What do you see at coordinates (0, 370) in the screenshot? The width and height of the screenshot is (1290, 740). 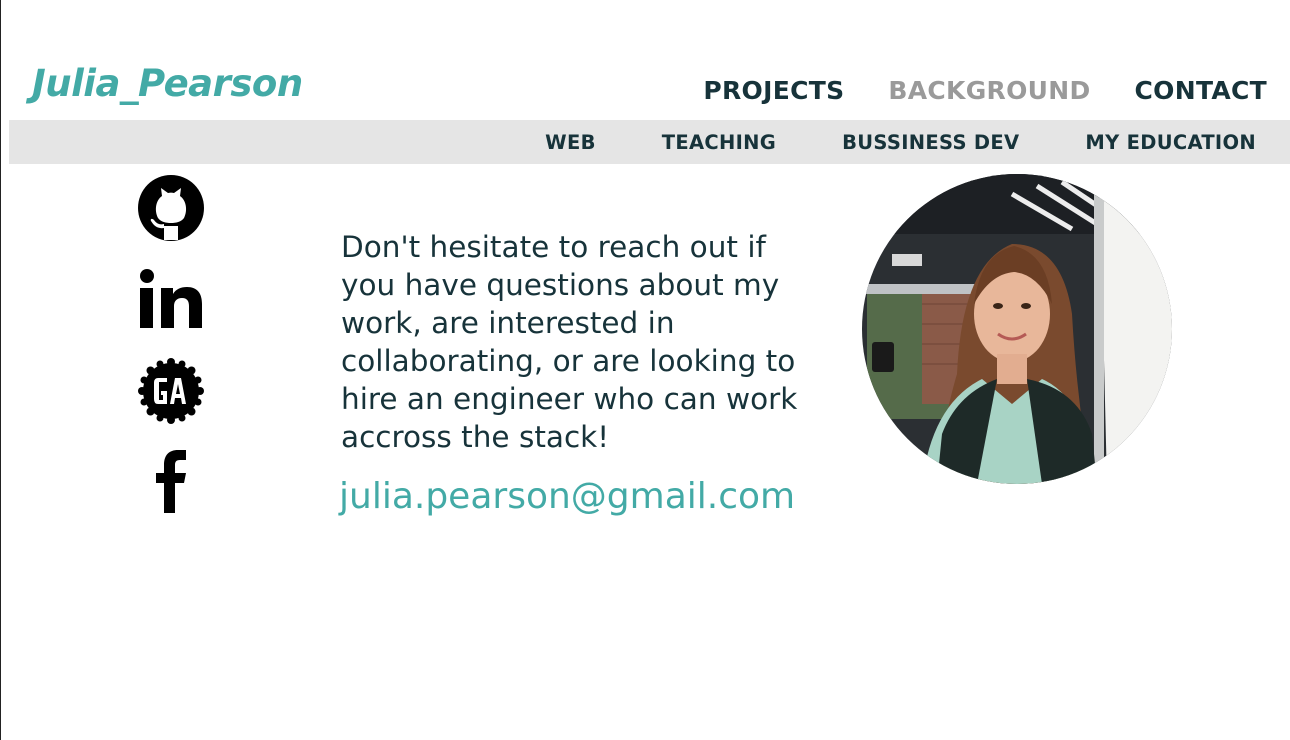 I see `page-border` at bounding box center [0, 370].